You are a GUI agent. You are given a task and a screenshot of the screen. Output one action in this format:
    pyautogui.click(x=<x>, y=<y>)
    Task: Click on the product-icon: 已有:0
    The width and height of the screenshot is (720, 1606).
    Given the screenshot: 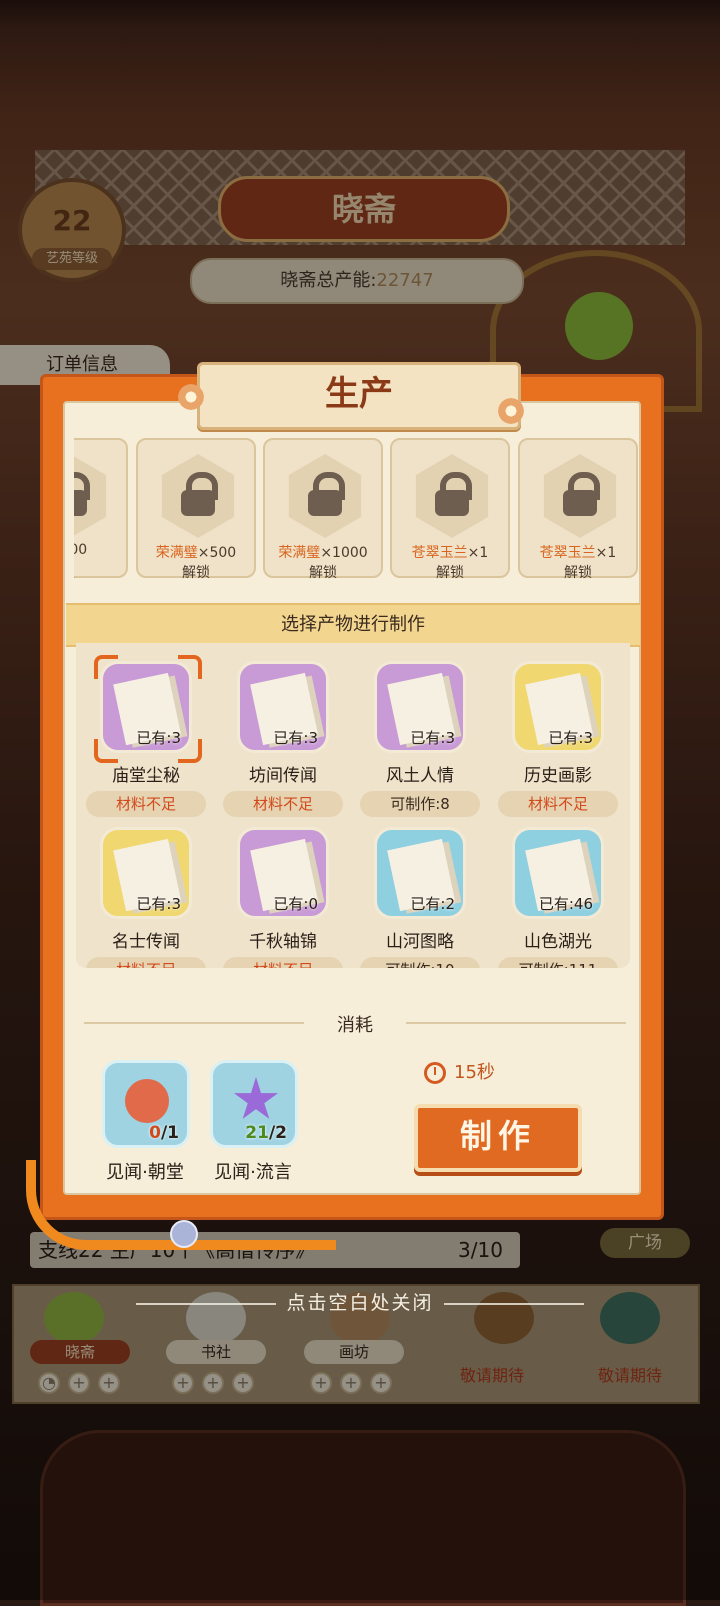 What is the action you would take?
    pyautogui.click(x=283, y=873)
    